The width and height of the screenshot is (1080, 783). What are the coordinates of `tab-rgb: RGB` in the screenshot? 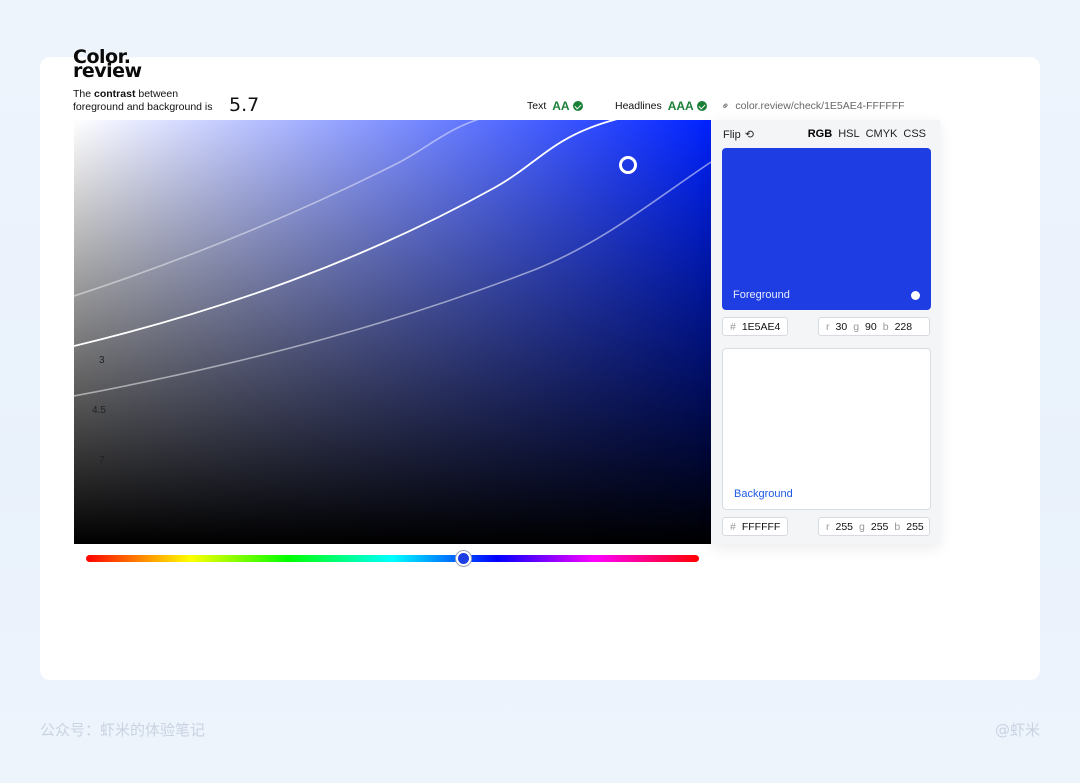 It's located at (820, 134).